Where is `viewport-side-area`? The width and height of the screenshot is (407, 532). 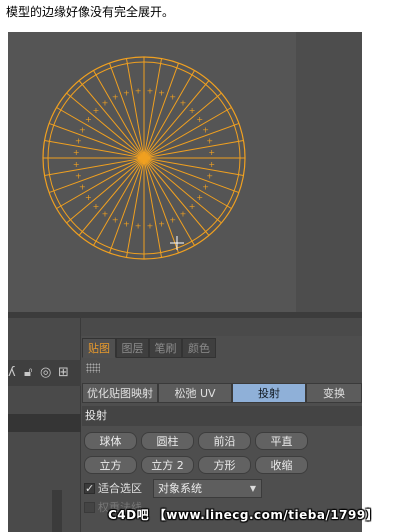
viewport-side-area is located at coordinates (329, 172).